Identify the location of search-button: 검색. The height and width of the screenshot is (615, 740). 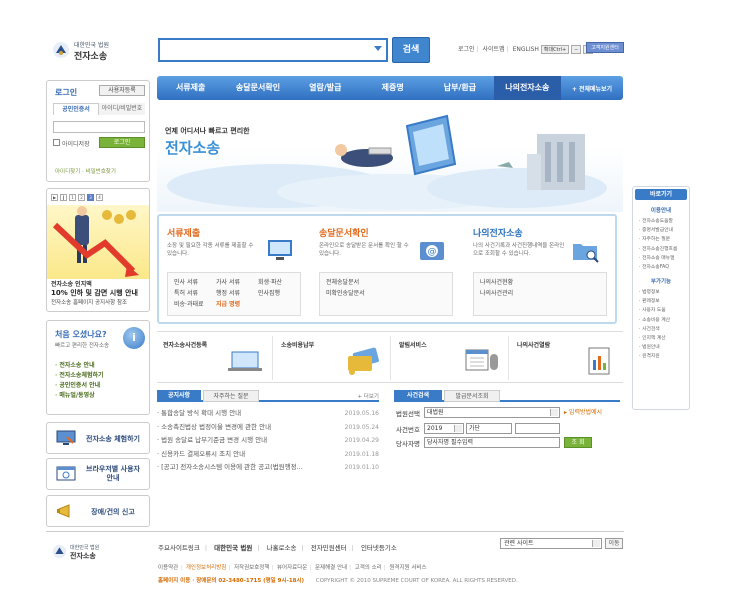
(411, 50).